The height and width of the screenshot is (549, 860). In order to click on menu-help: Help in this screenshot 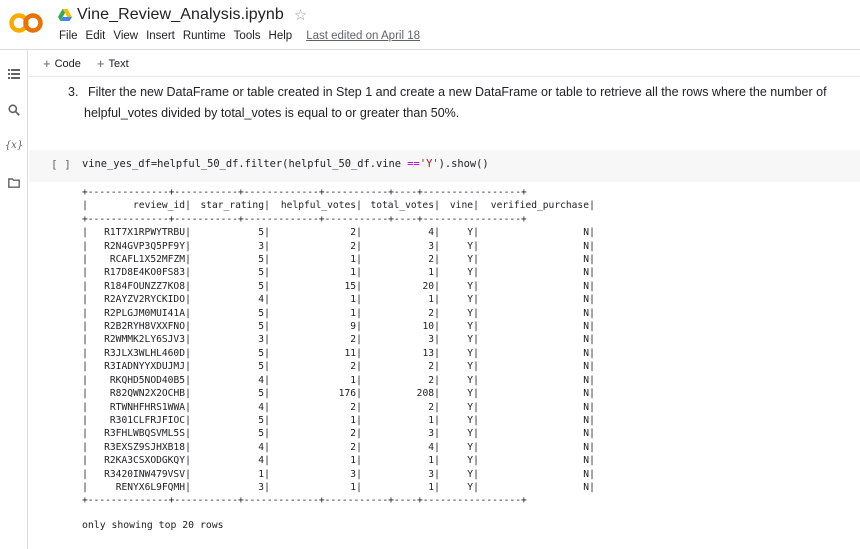, I will do `click(281, 36)`.